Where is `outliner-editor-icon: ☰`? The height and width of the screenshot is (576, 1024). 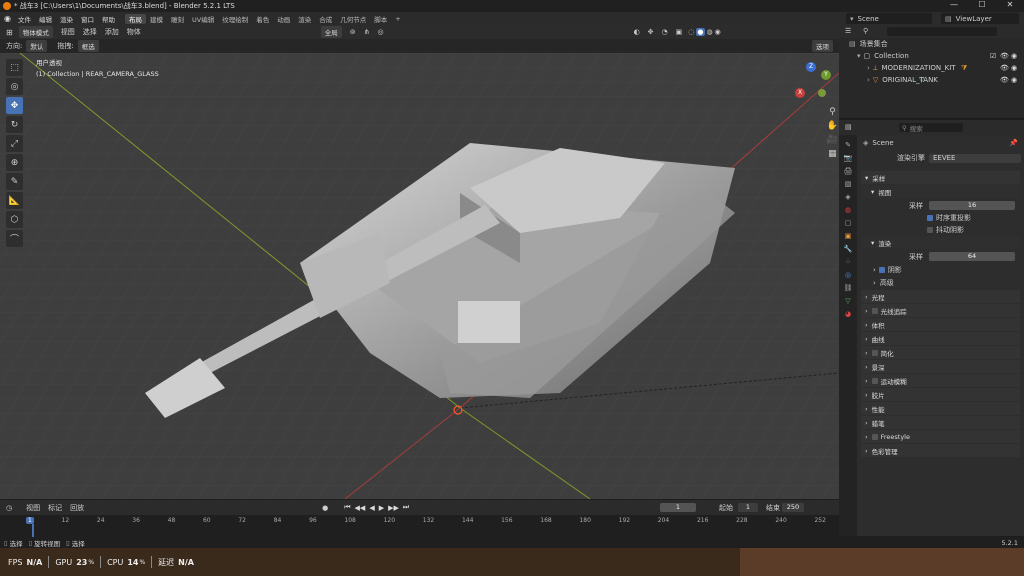
outliner-editor-icon: ☰ is located at coordinates (848, 31).